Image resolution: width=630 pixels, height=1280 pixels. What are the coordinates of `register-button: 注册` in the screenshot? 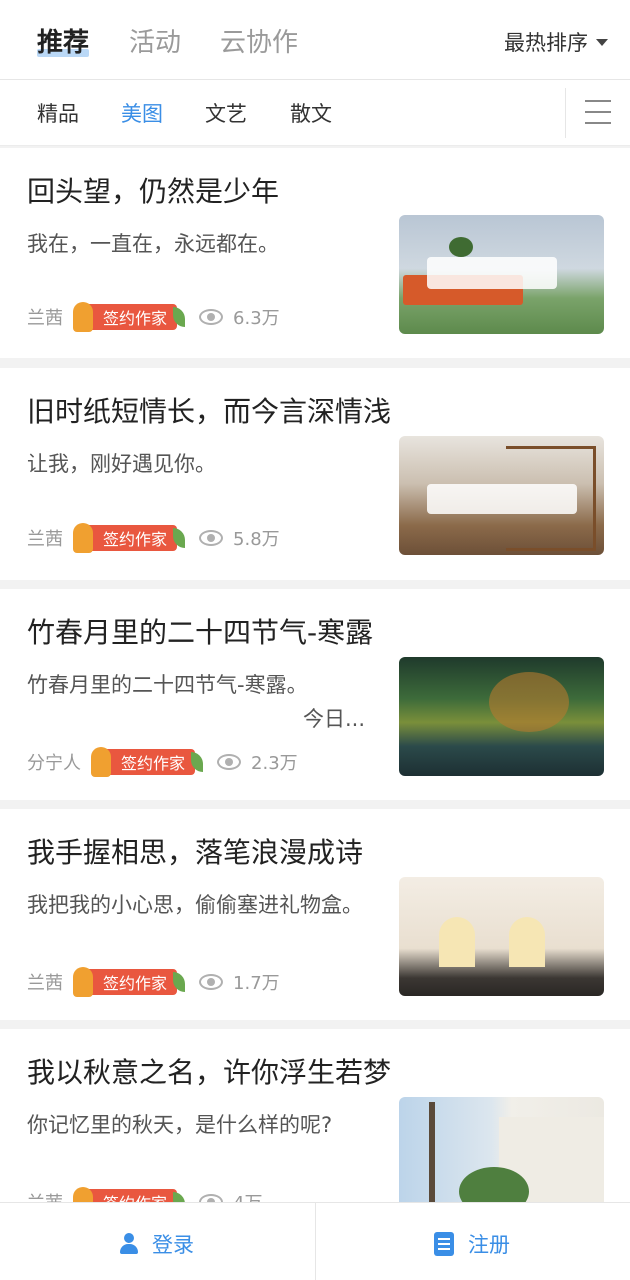 It's located at (472, 1244).